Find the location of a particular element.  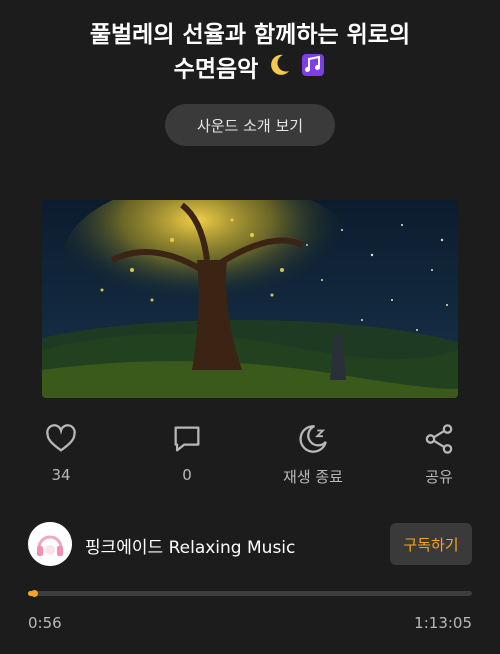

progress-bar is located at coordinates (250, 593).